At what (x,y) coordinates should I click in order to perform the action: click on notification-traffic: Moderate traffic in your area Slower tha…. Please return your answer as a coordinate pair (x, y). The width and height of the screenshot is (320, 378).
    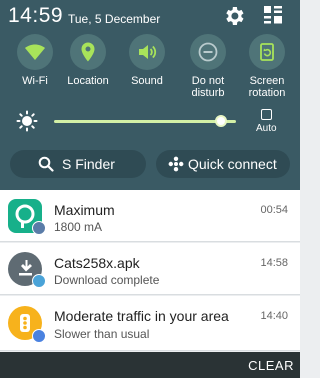
    Looking at the image, I should click on (150, 323).